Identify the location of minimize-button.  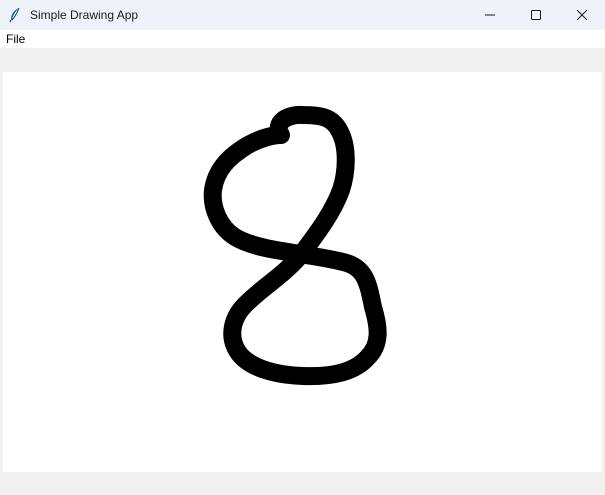
(490, 15).